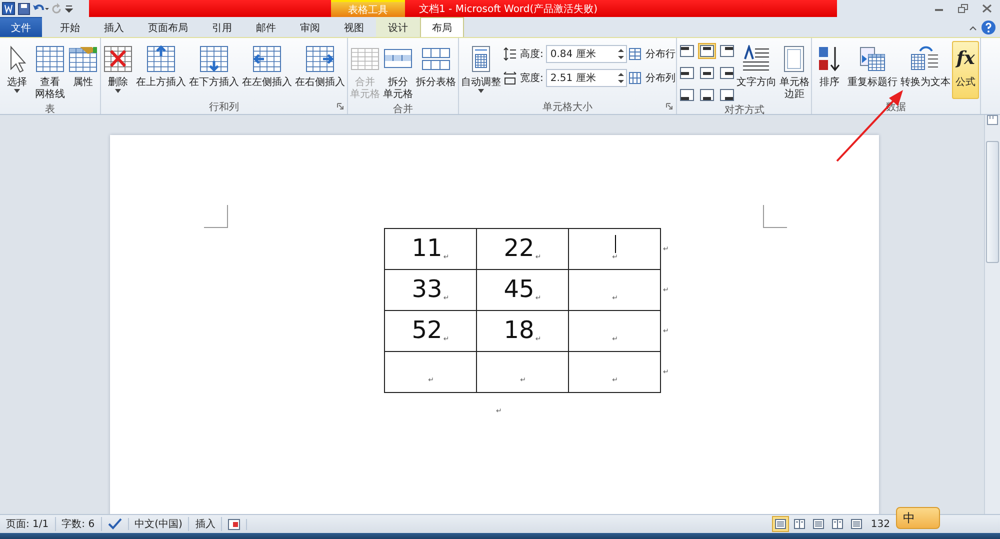 This screenshot has height=539, width=1000. I want to click on cell-number: 45, so click(519, 289).